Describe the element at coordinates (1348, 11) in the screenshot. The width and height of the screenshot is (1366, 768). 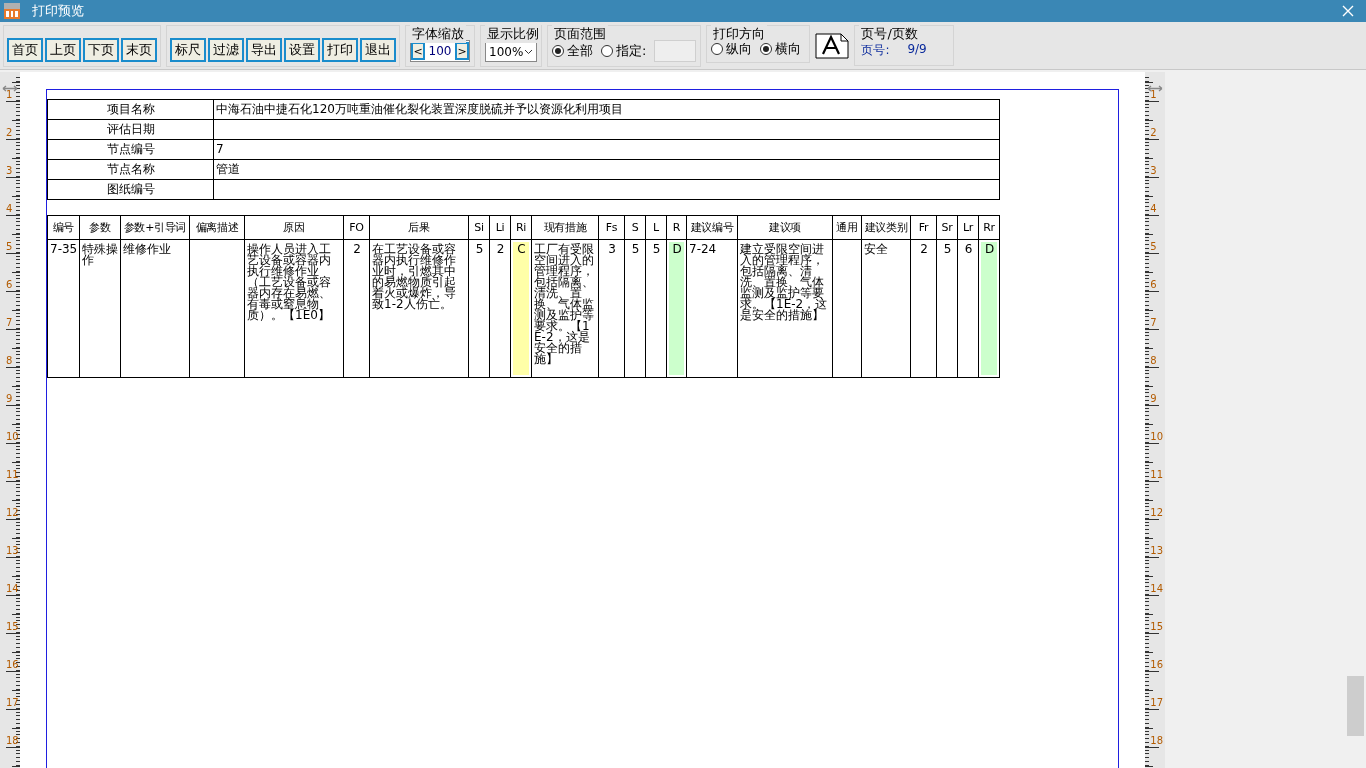
I see `close-icon` at that location.